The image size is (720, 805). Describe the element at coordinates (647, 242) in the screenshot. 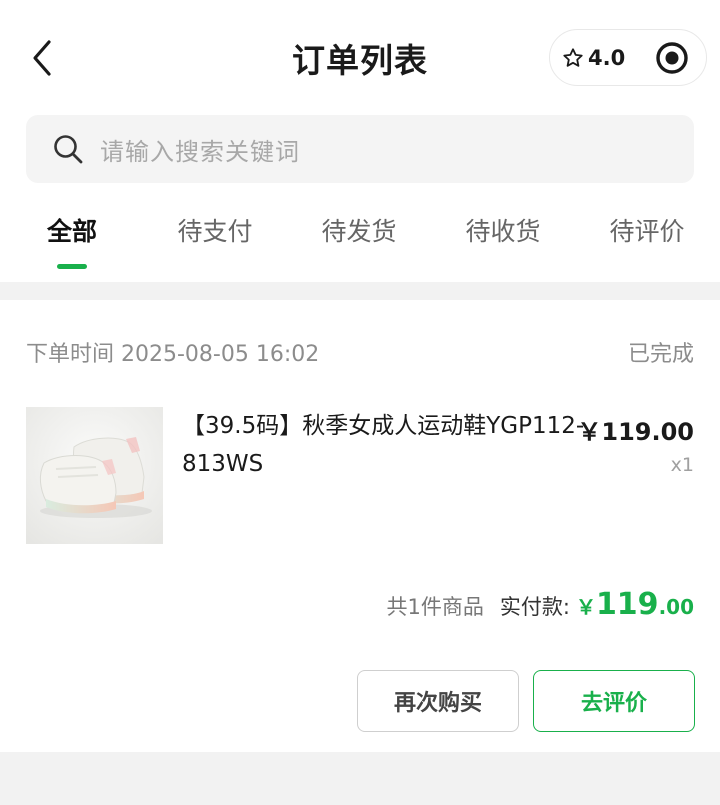

I see `tab-pending-review: 待评价` at that location.